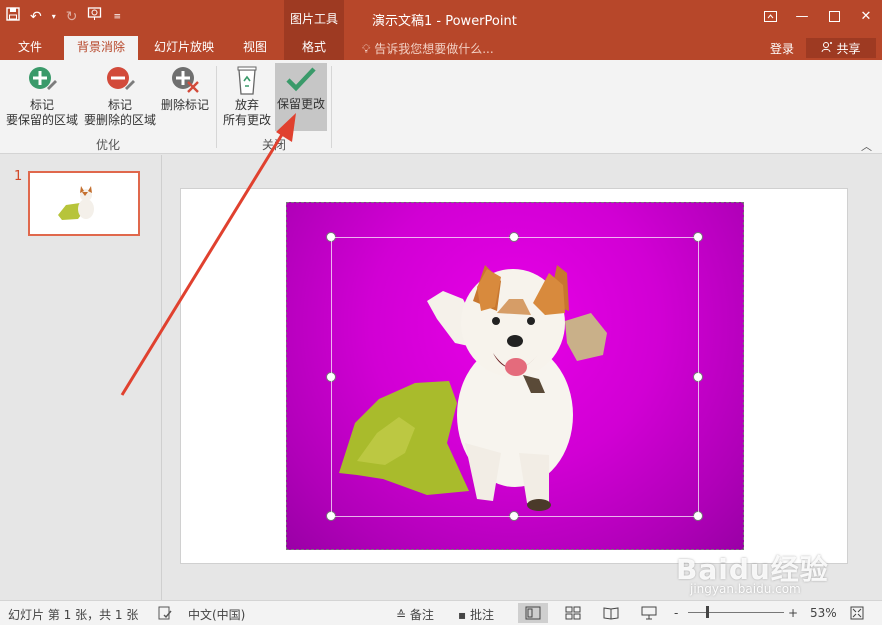  I want to click on notes-button: ≙ 备注, so click(415, 614).